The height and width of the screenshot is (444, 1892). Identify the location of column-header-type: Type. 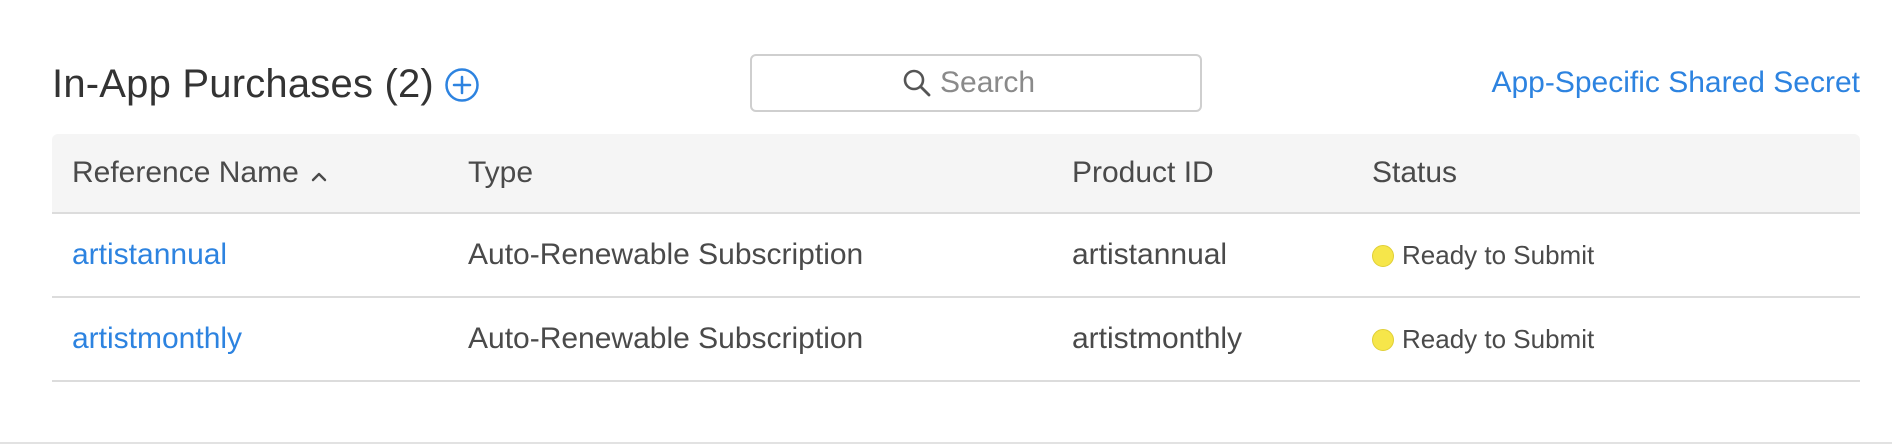
(500, 173).